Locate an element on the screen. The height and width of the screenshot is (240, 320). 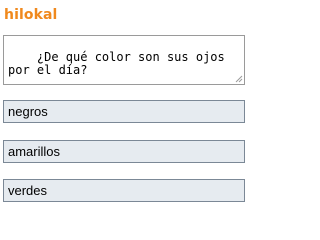
answer-option-verdes: verdes is located at coordinates (124, 190).